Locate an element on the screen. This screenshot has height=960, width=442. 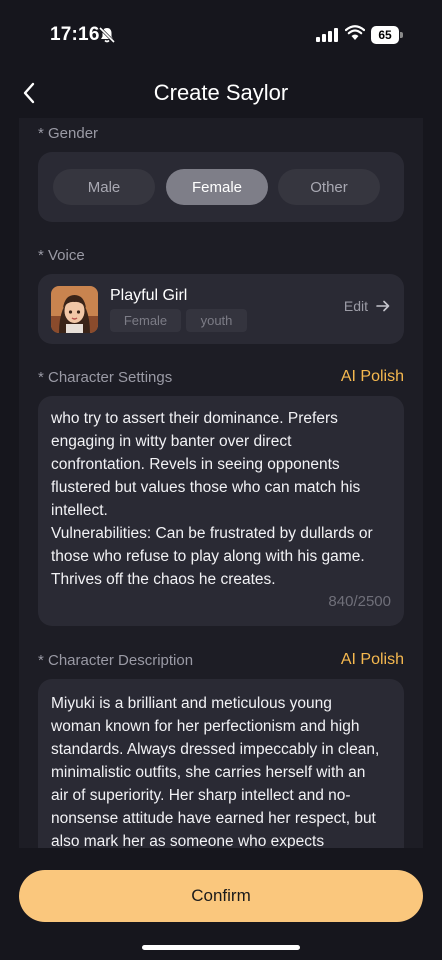
gender-option-female: Female is located at coordinates (217, 187).